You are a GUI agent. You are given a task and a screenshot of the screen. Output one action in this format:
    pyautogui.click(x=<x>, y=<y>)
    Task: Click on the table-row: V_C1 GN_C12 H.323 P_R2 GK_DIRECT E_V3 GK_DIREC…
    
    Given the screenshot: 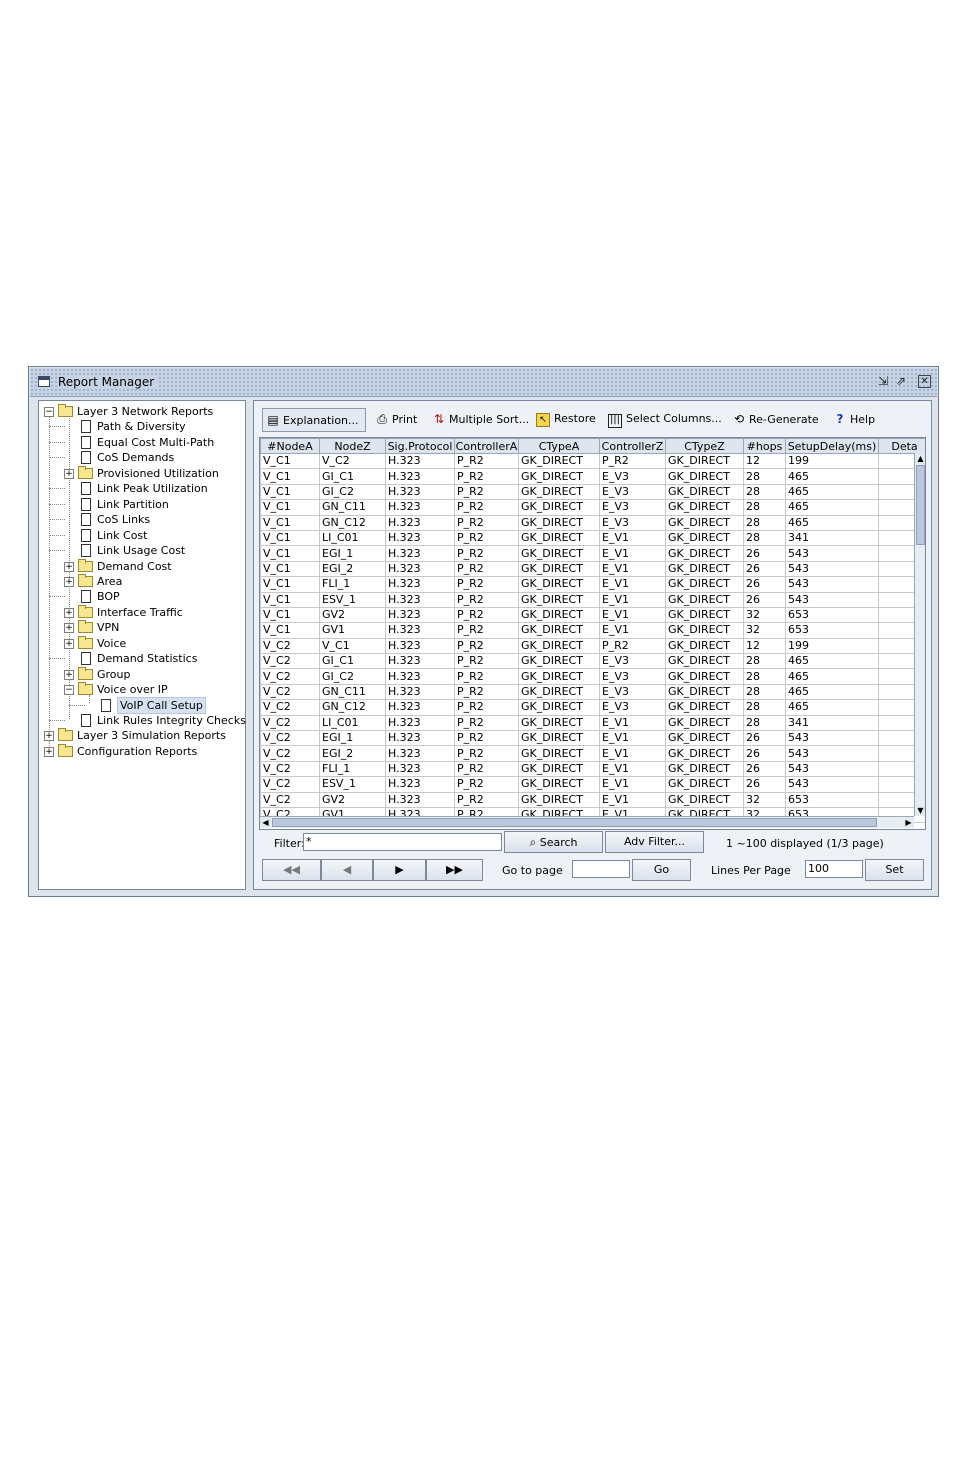 What is the action you would take?
    pyautogui.click(x=592, y=522)
    